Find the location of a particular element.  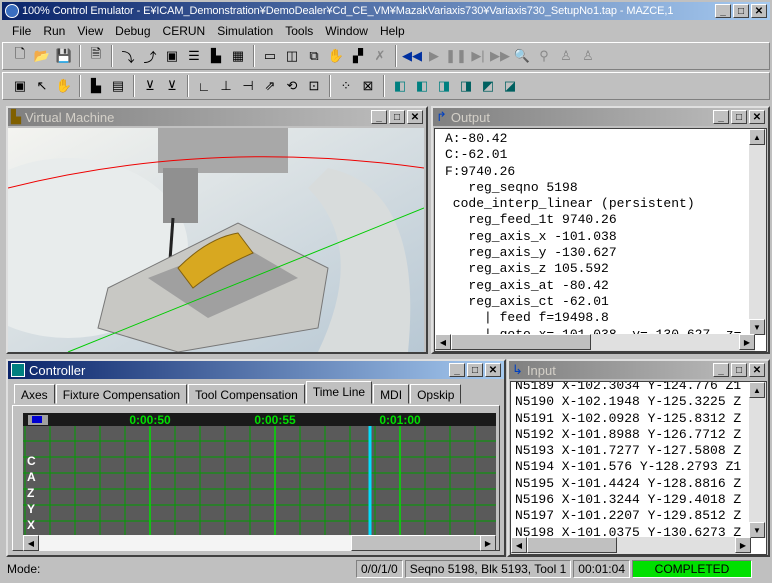

hand-icon: ✋ is located at coordinates (336, 56).